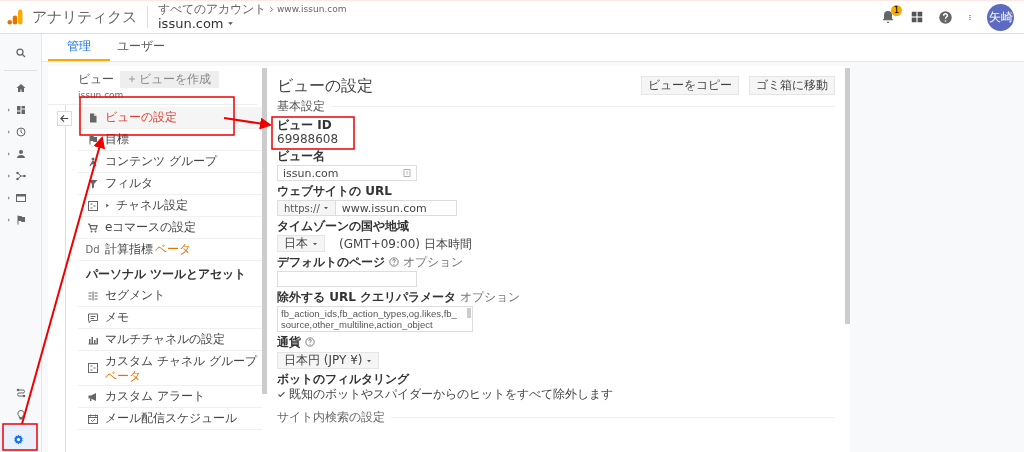  What do you see at coordinates (331, 417) in the screenshot?
I see `section-heading: サイト内検索の設定` at bounding box center [331, 417].